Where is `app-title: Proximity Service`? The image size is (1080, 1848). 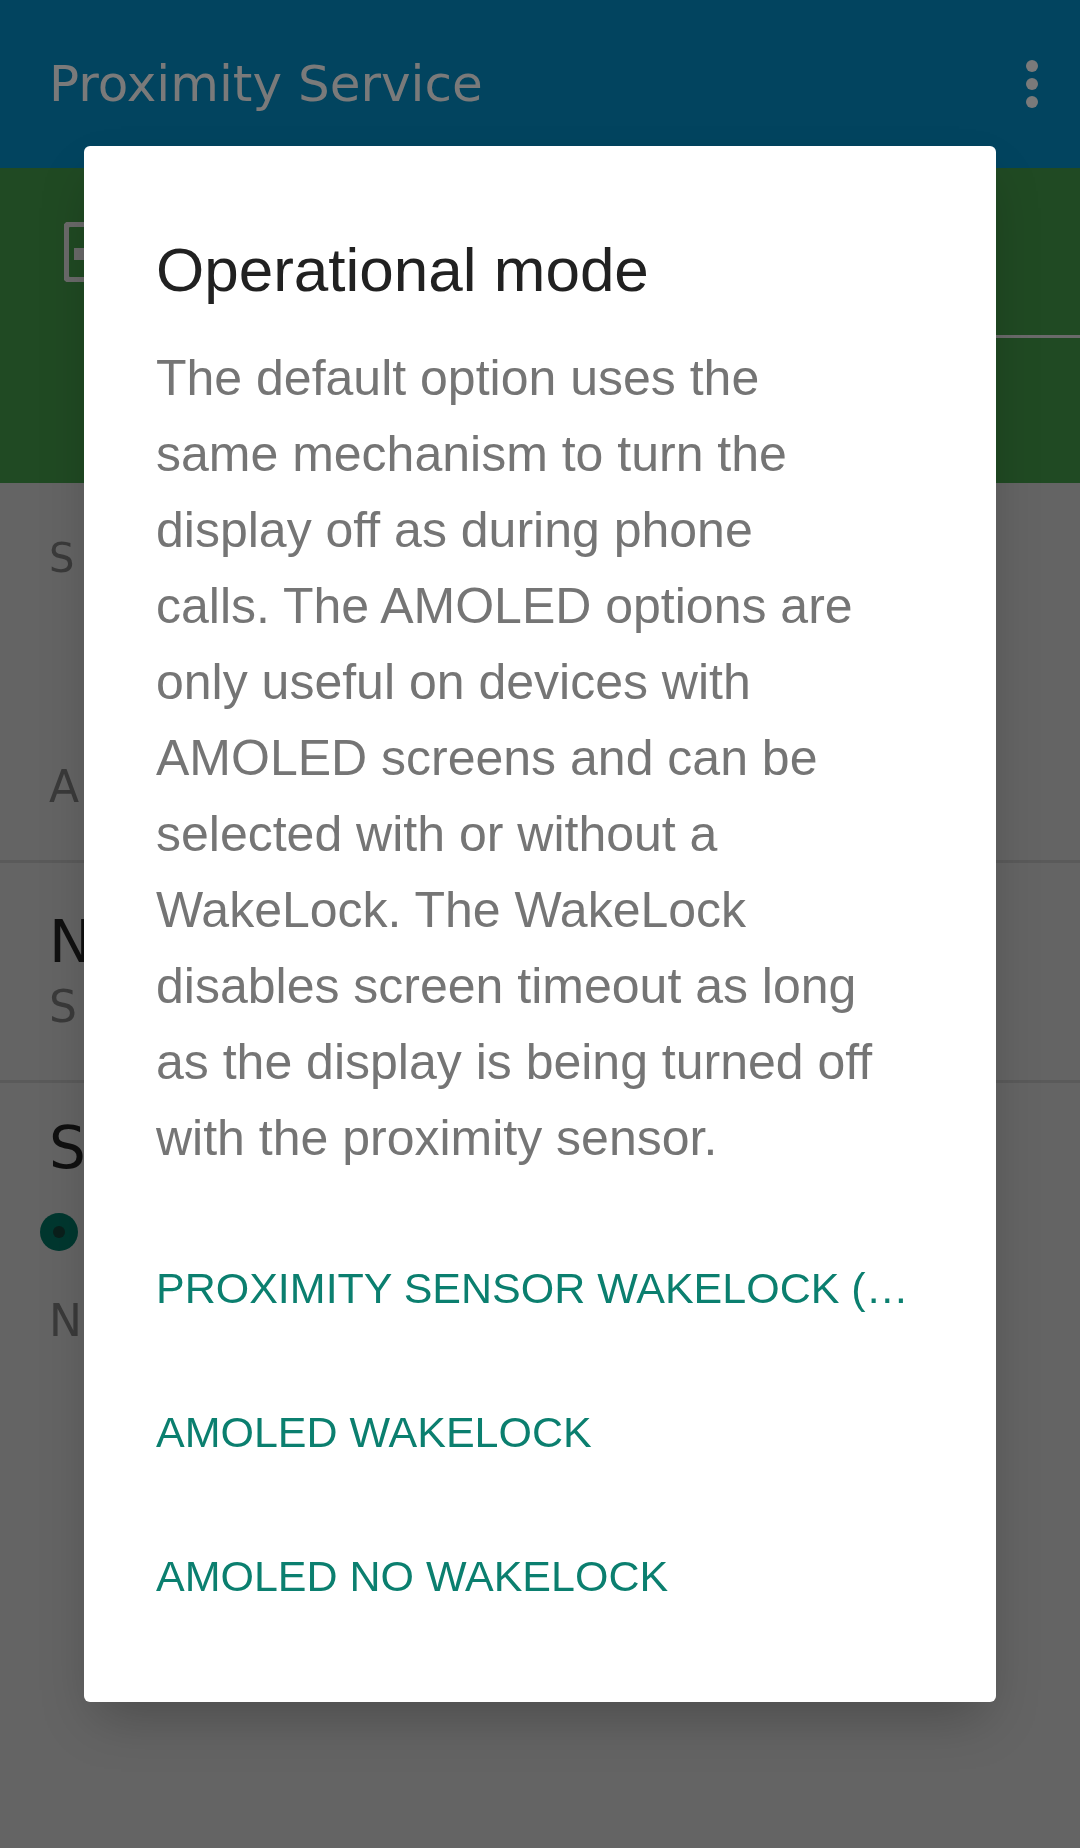 app-title: Proximity Service is located at coordinates (266, 84).